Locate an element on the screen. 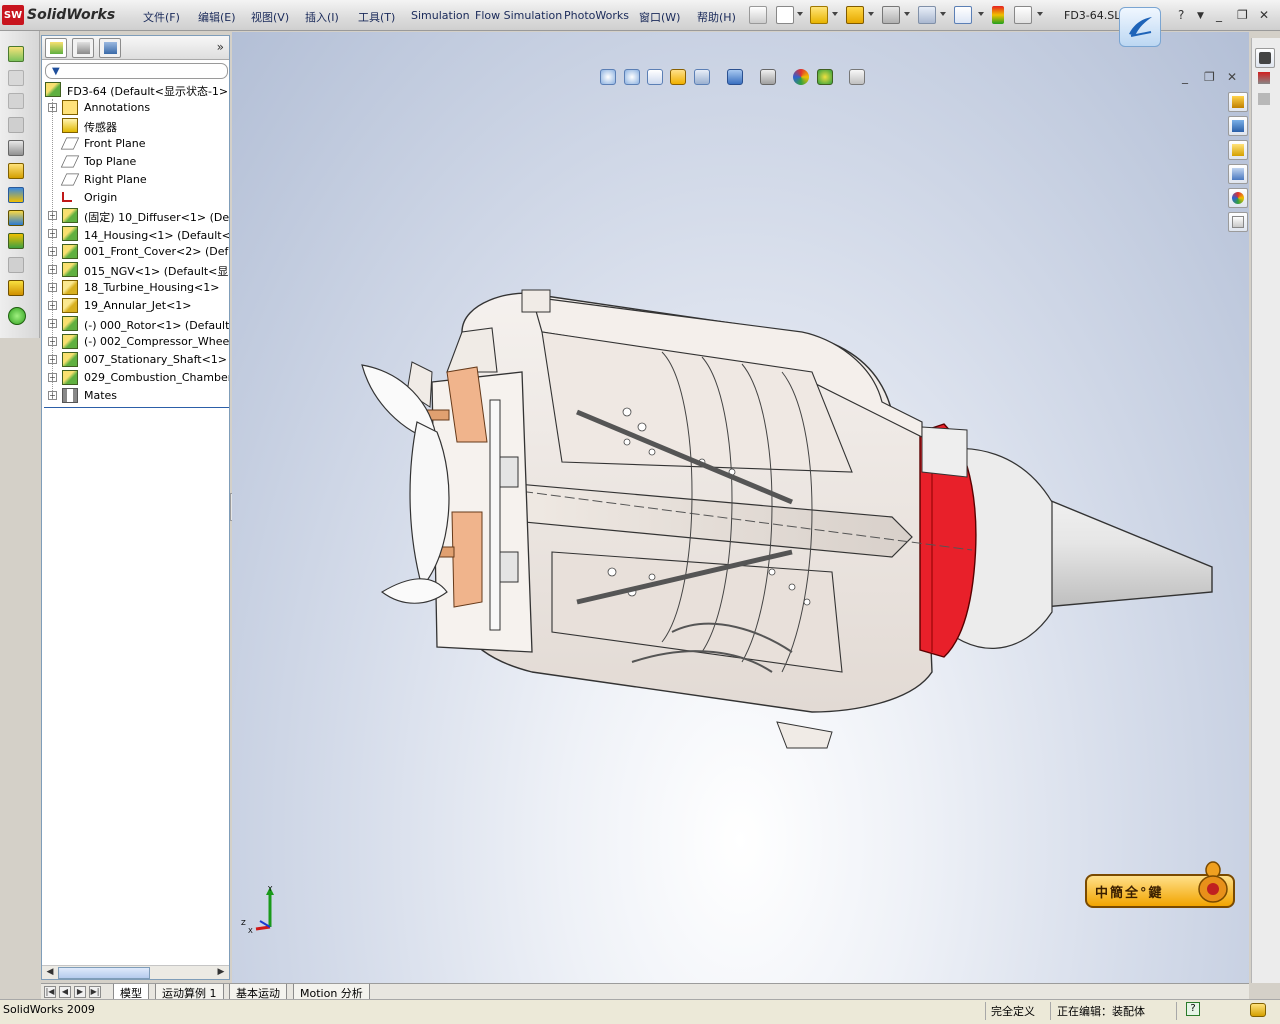 Image resolution: width=1280 pixels, height=1024 pixels. menu-tools: 工具(T) is located at coordinates (376, 17).